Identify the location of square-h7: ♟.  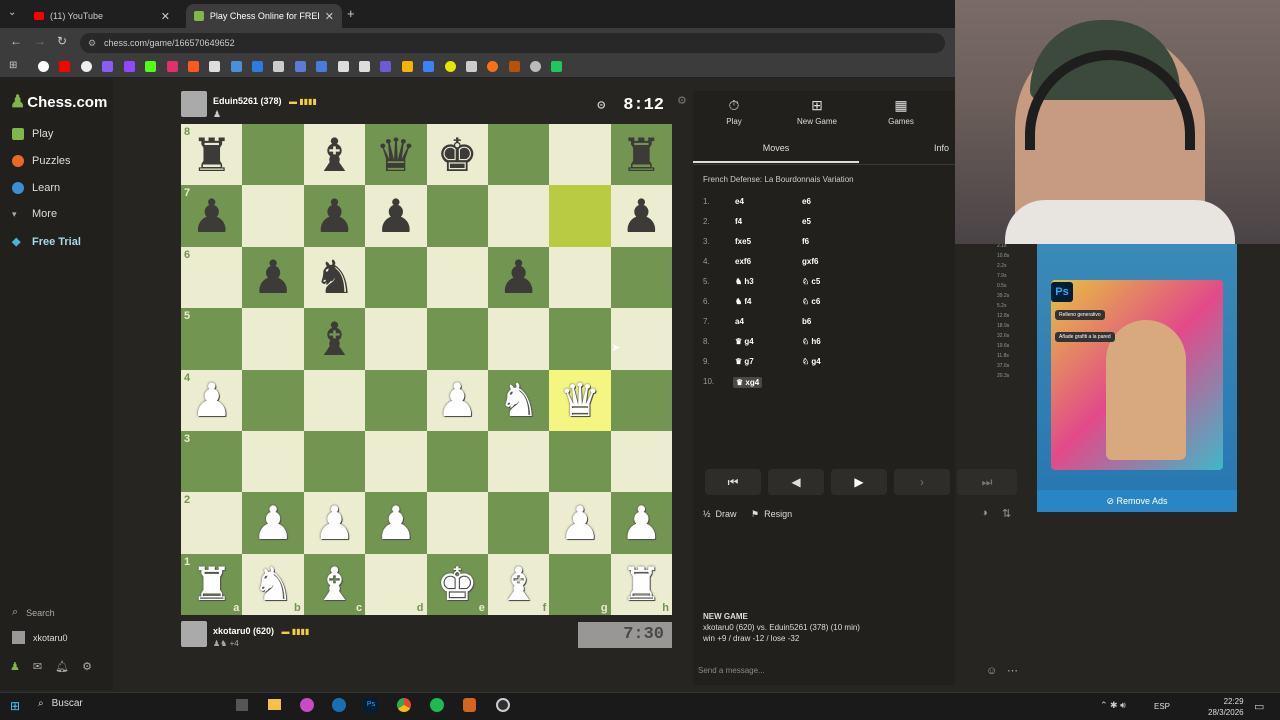
(641, 216).